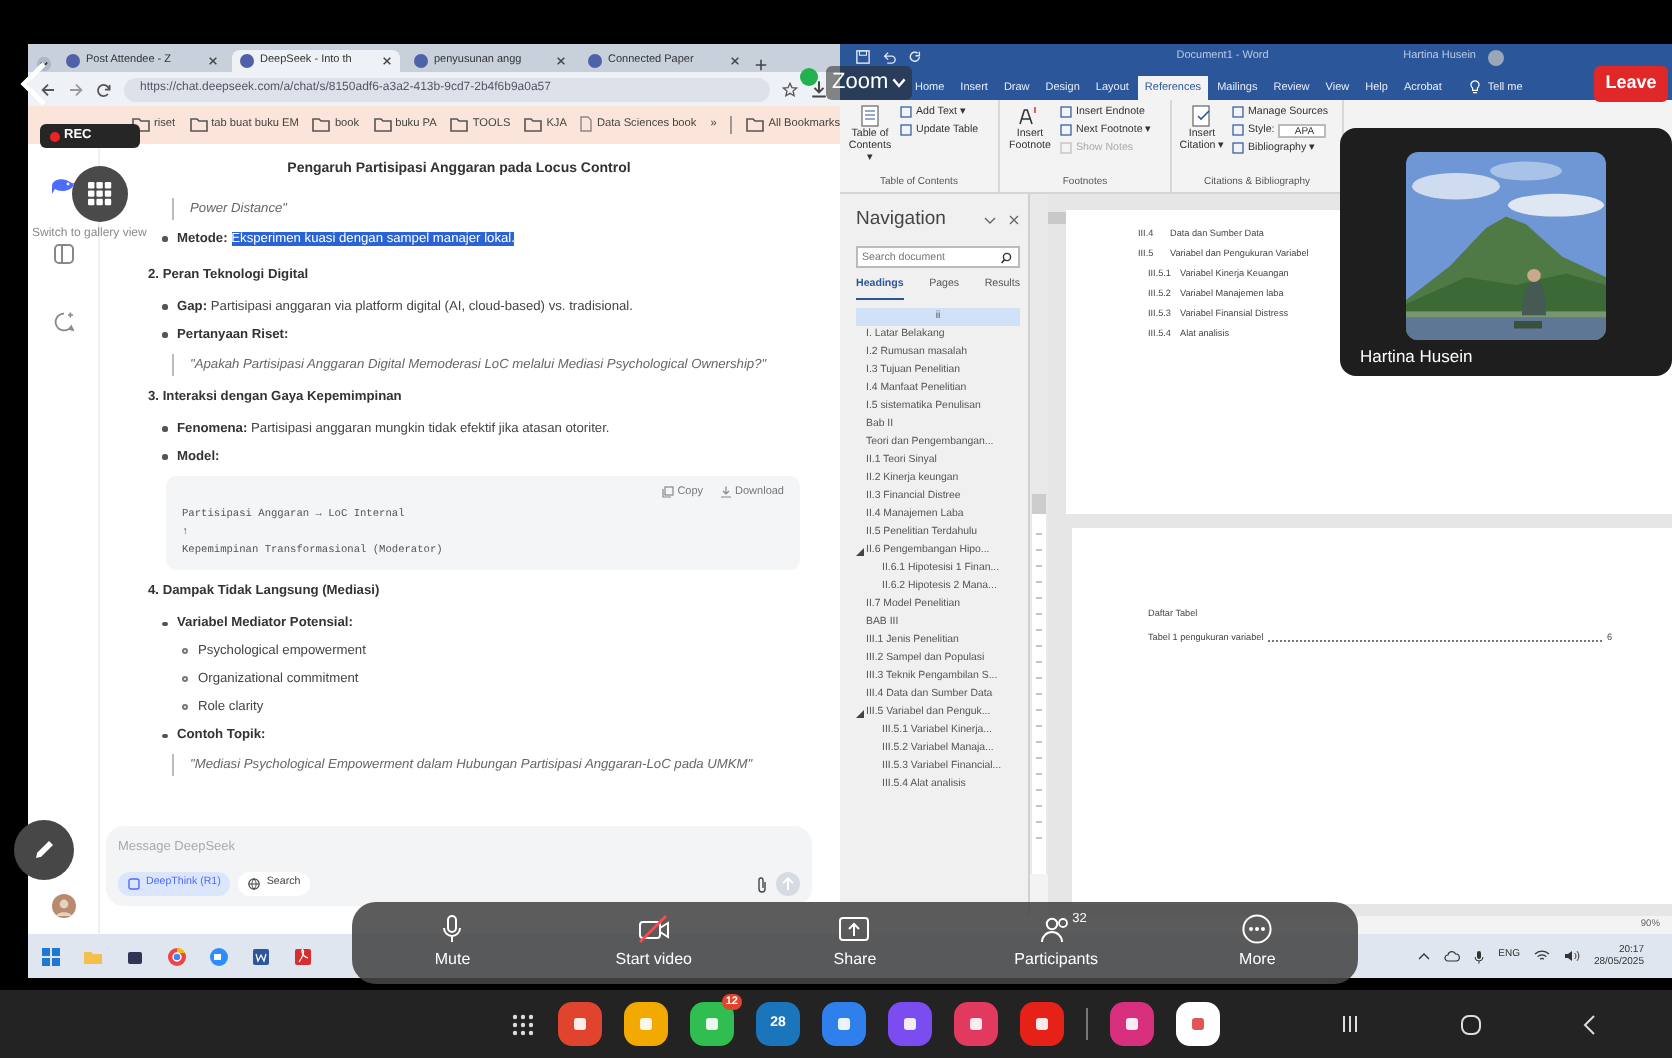 This screenshot has height=1058, width=1672. I want to click on reload-icon, so click(104, 89).